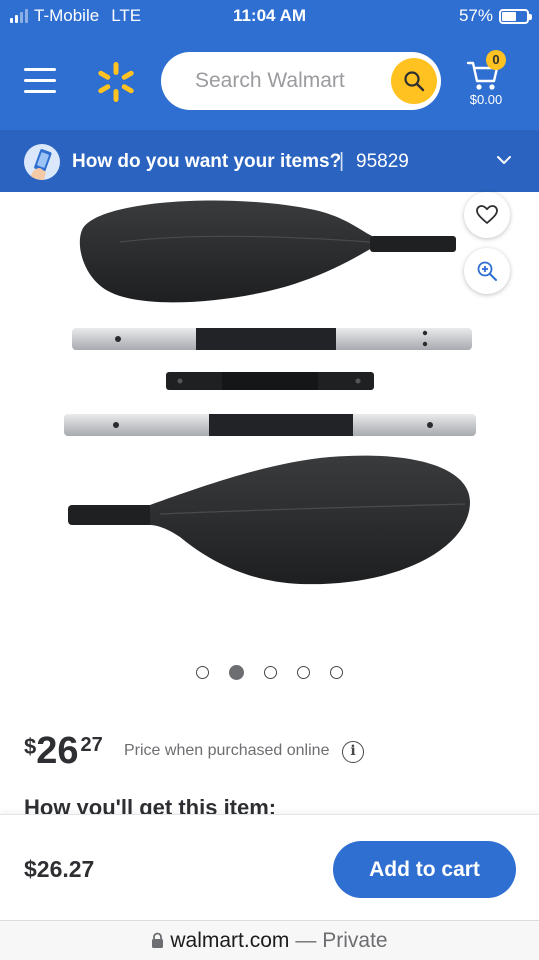 The height and width of the screenshot is (960, 539). Describe the element at coordinates (353, 752) in the screenshot. I see `info-icon: i` at that location.